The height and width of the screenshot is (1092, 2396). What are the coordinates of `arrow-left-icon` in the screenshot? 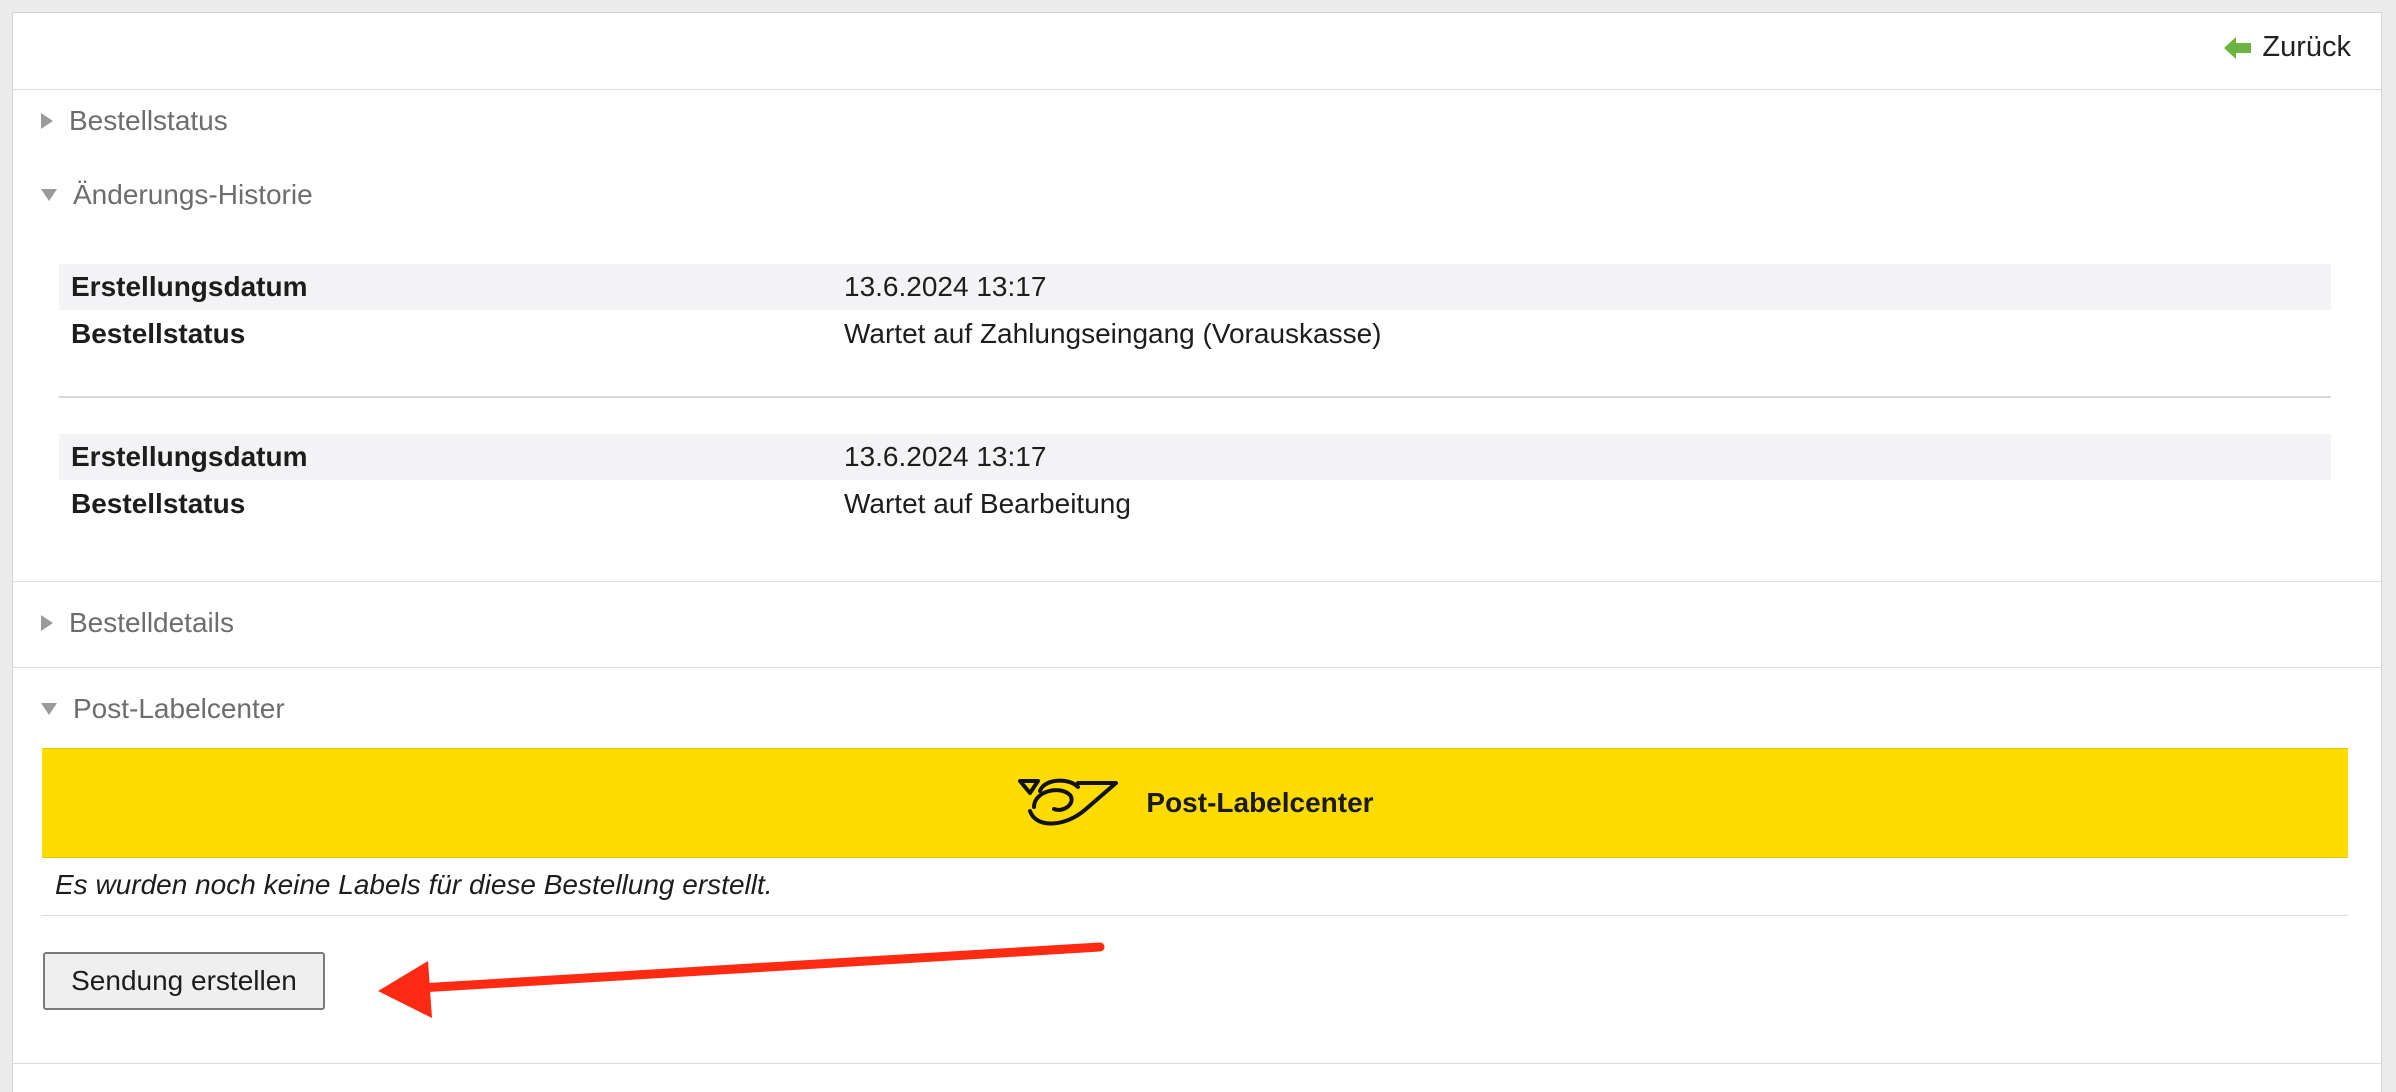 It's located at (2238, 47).